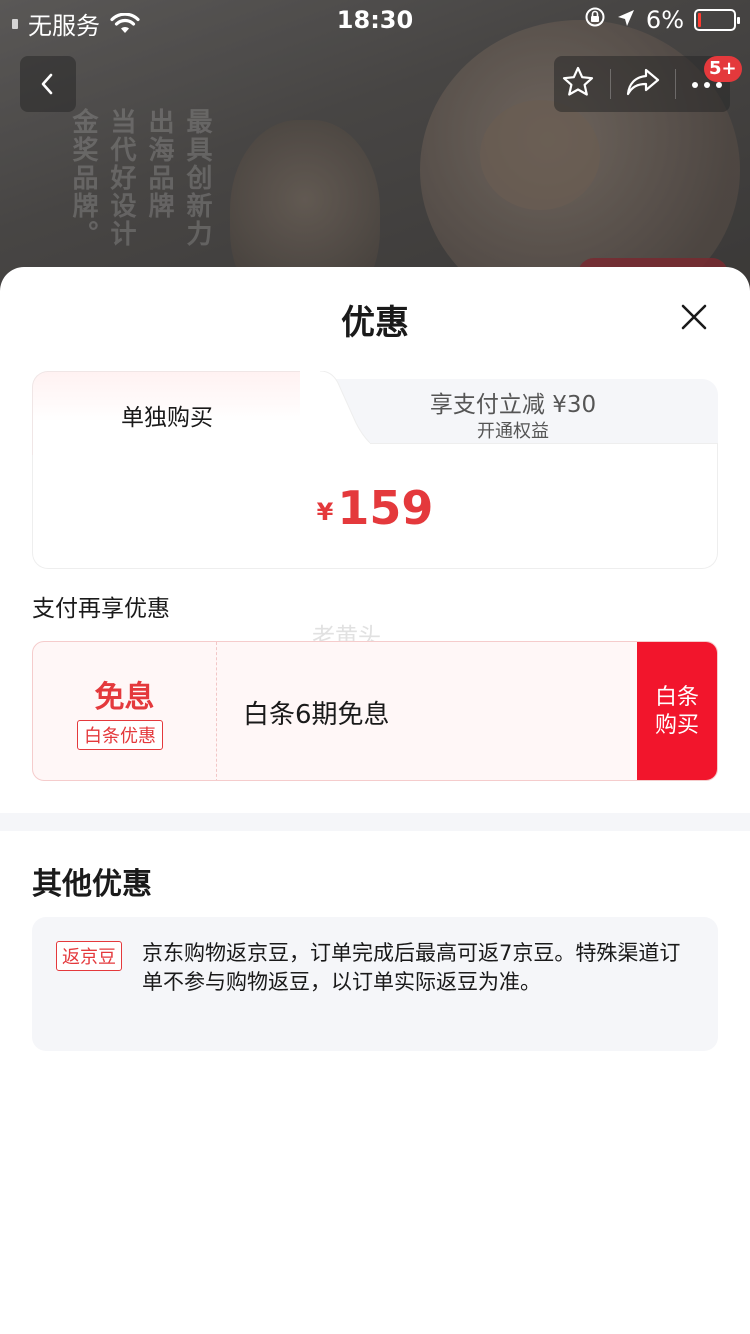  Describe the element at coordinates (375, 323) in the screenshot. I see `sheet-title: 优惠` at that location.